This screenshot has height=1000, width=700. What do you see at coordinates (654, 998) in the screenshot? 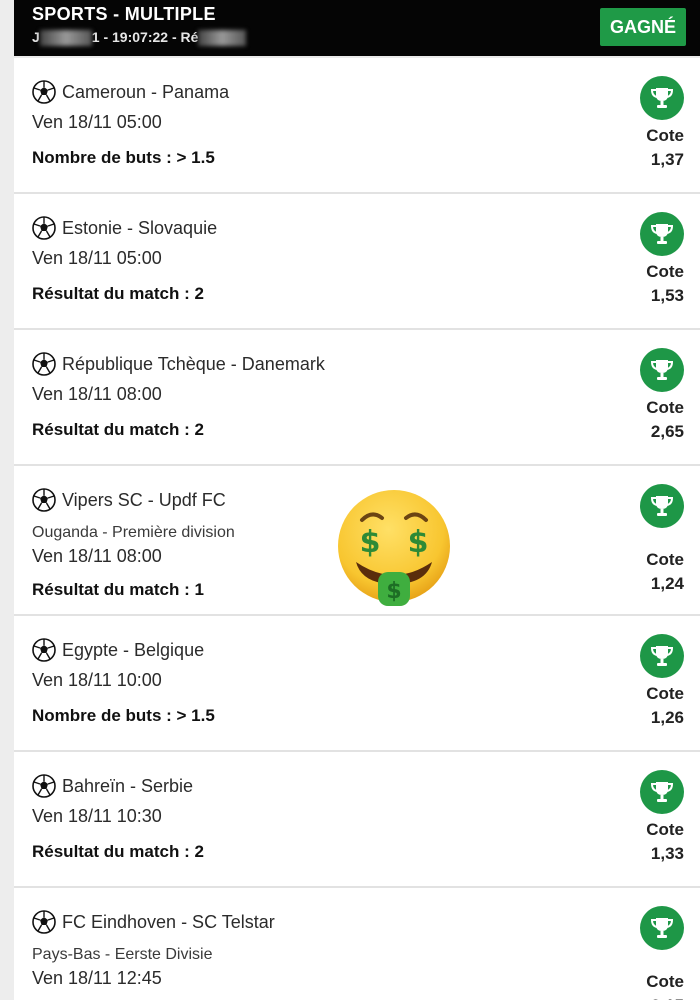
I see `odds-value: 2,15` at bounding box center [654, 998].